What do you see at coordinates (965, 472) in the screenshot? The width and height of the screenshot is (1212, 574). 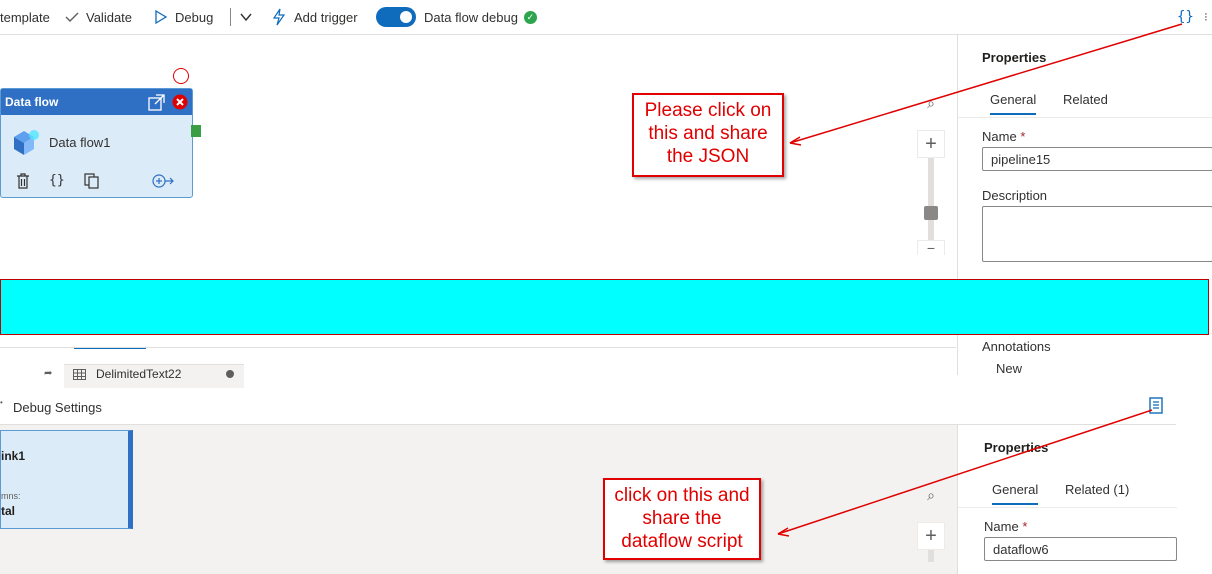 I see `arrow-bottom` at bounding box center [965, 472].